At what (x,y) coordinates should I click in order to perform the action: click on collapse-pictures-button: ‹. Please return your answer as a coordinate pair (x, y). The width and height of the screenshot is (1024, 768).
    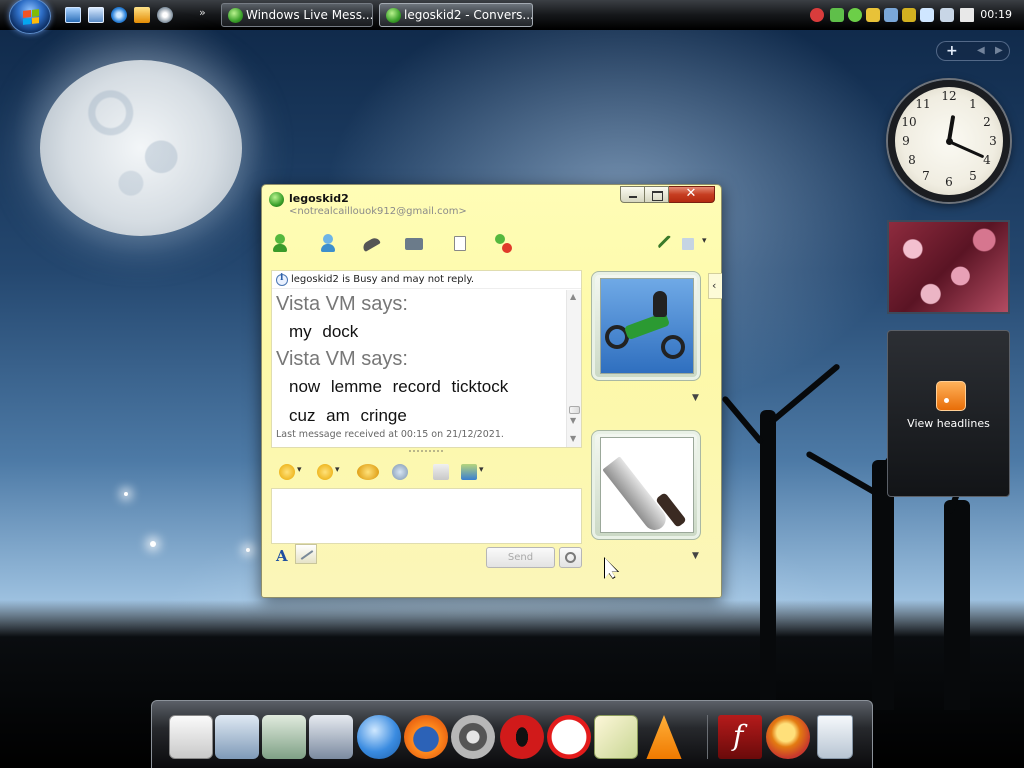
    Looking at the image, I should click on (715, 286).